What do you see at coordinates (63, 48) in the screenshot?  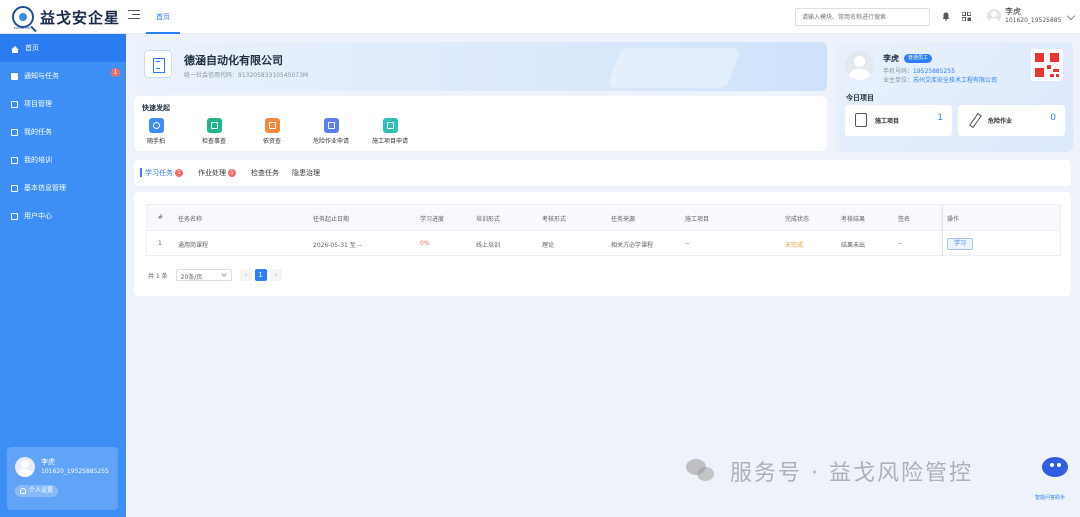 I see `sidebar-item-home: 首页` at bounding box center [63, 48].